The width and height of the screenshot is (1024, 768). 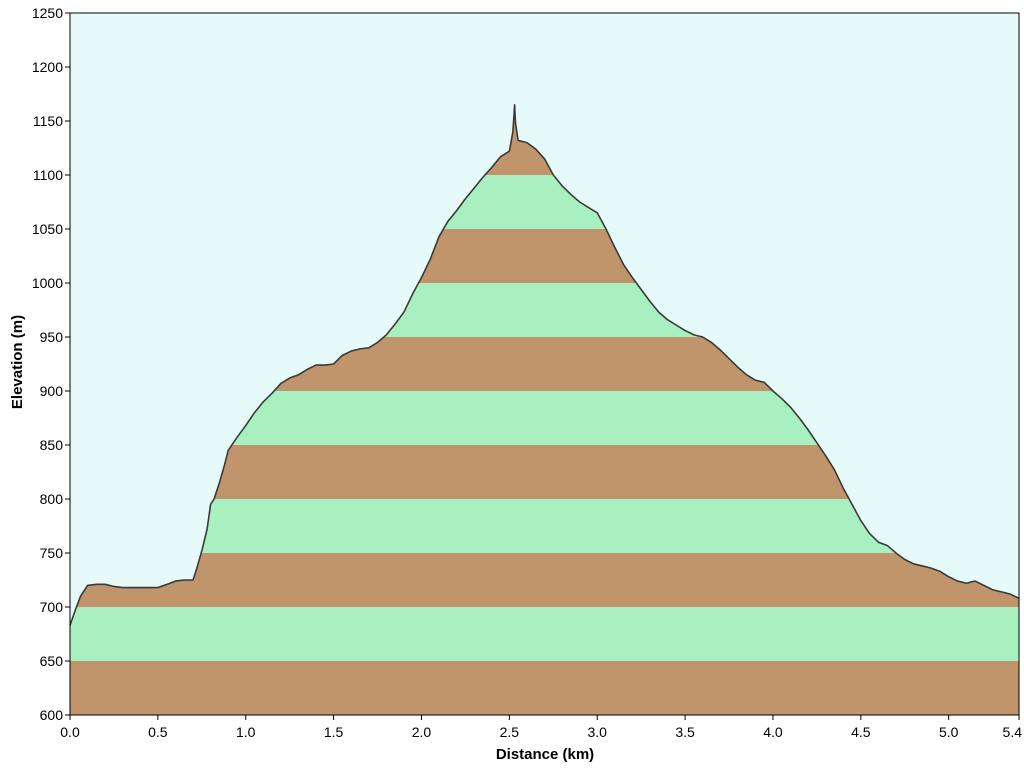 What do you see at coordinates (47, 67) in the screenshot?
I see `y-tick-label: 1200` at bounding box center [47, 67].